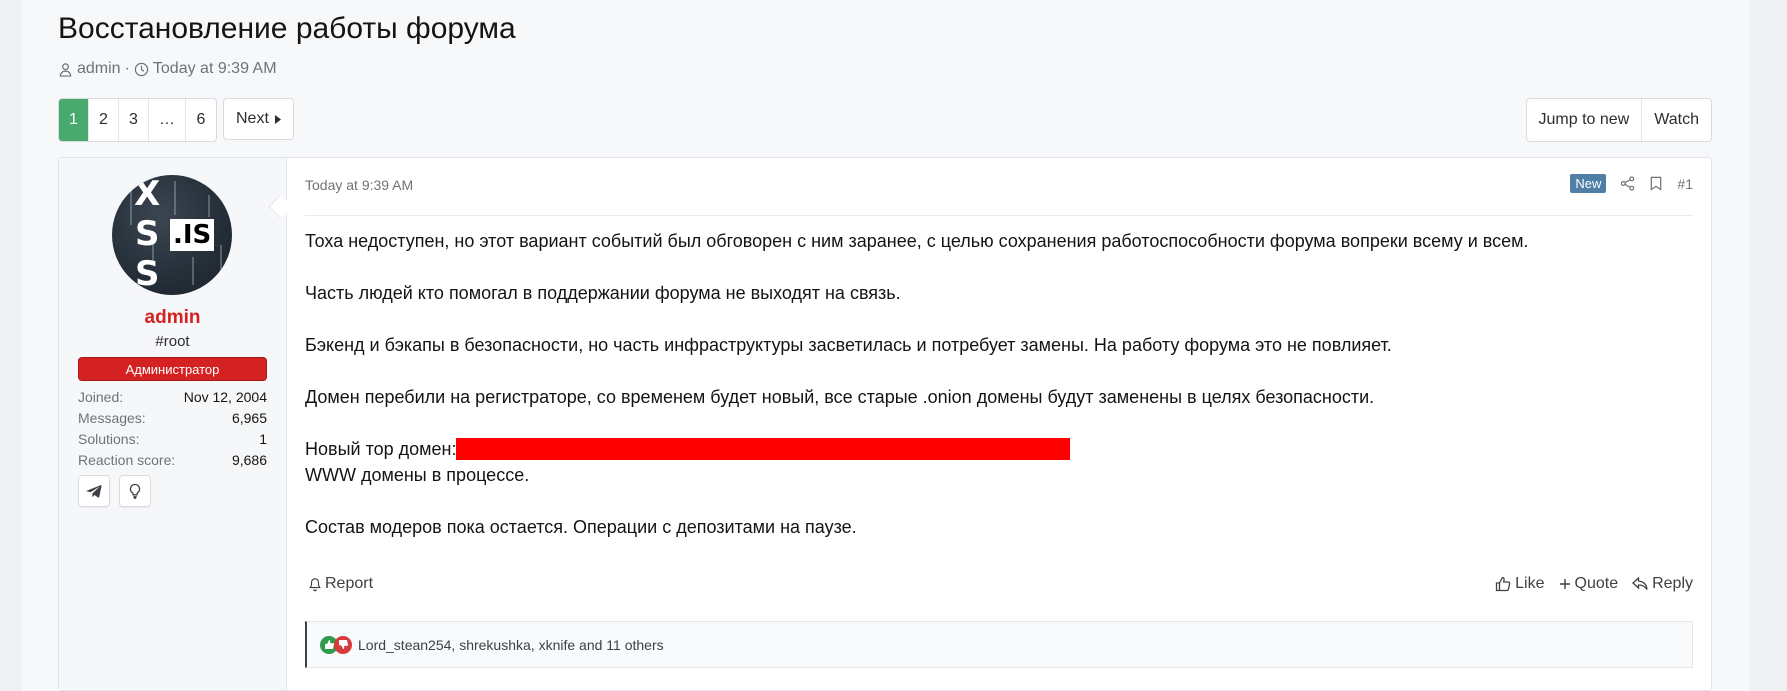 Image resolution: width=1787 pixels, height=691 pixels. I want to click on stat-label: Solutions:, so click(109, 438).